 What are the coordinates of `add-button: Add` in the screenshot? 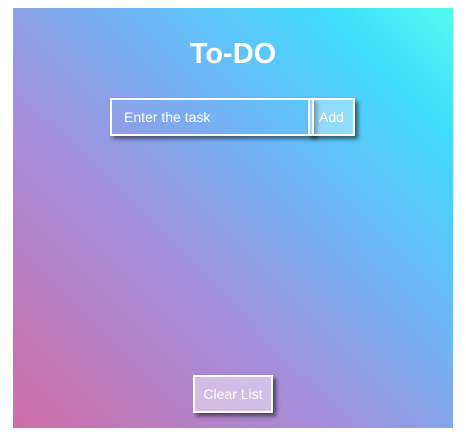 It's located at (331, 117).